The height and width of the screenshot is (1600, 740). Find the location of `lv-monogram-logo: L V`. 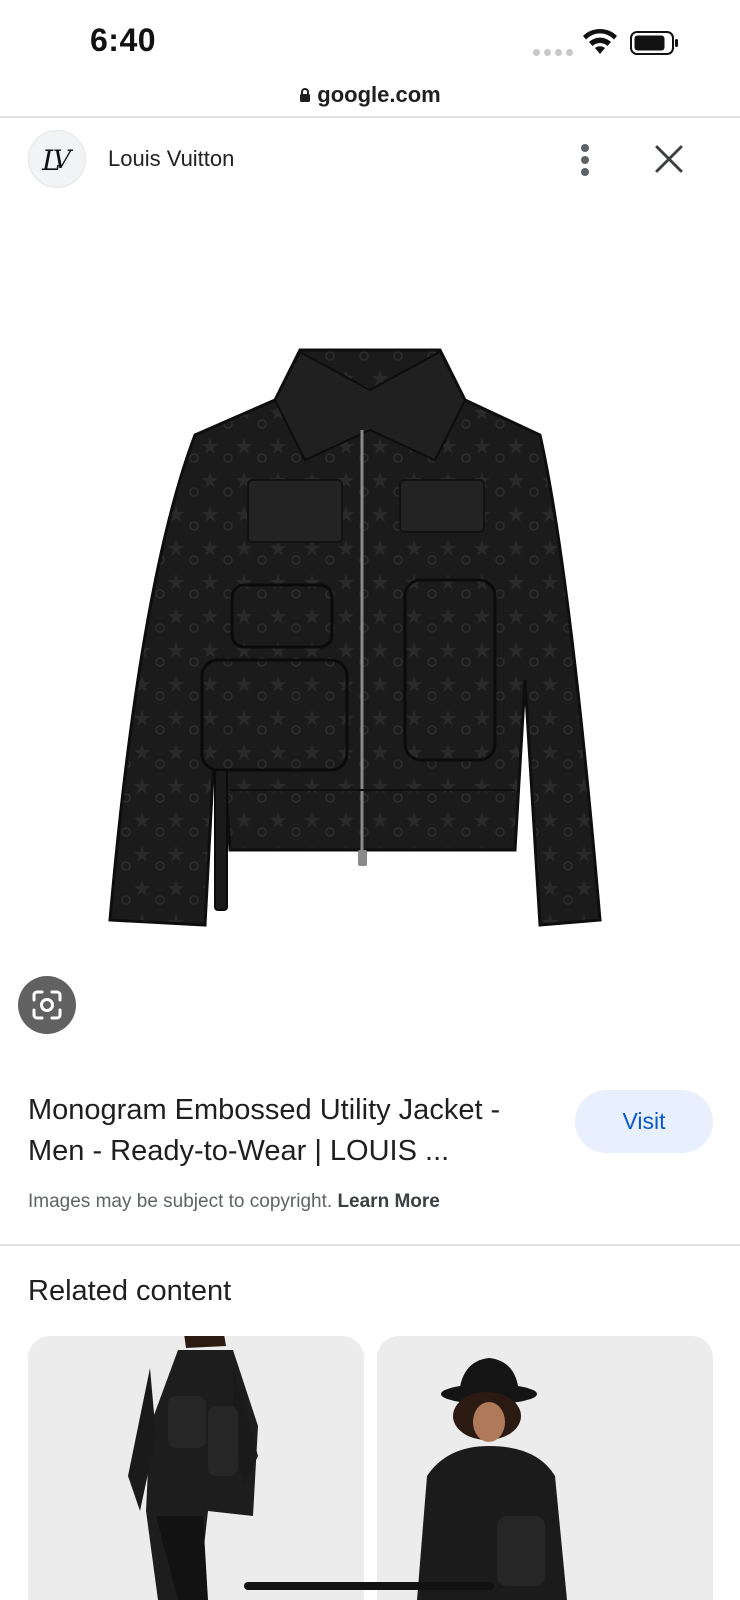

lv-monogram-logo: L V is located at coordinates (57, 160).